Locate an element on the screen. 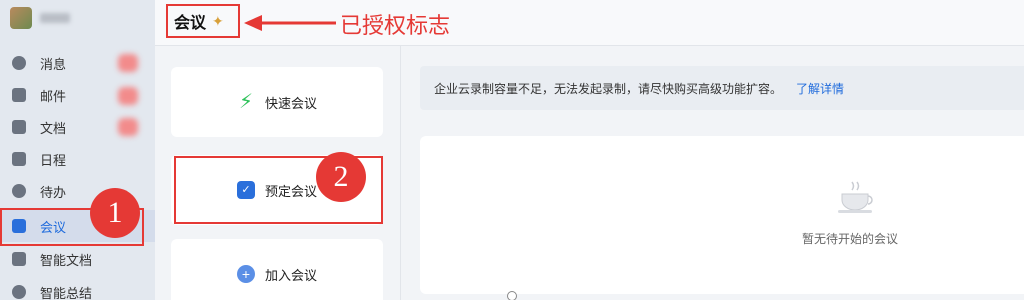 The image size is (1024, 300). sidebar-item-label: 文档 is located at coordinates (53, 128).